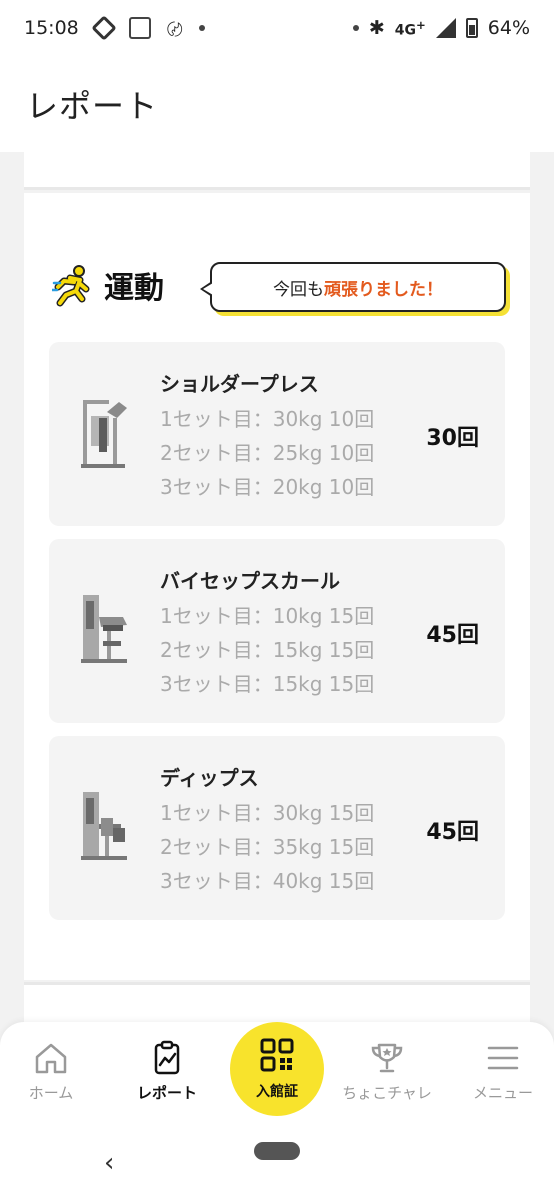 This screenshot has height=1200, width=554. What do you see at coordinates (105, 630) in the screenshot?
I see `biceps-curl-machine-image` at bounding box center [105, 630].